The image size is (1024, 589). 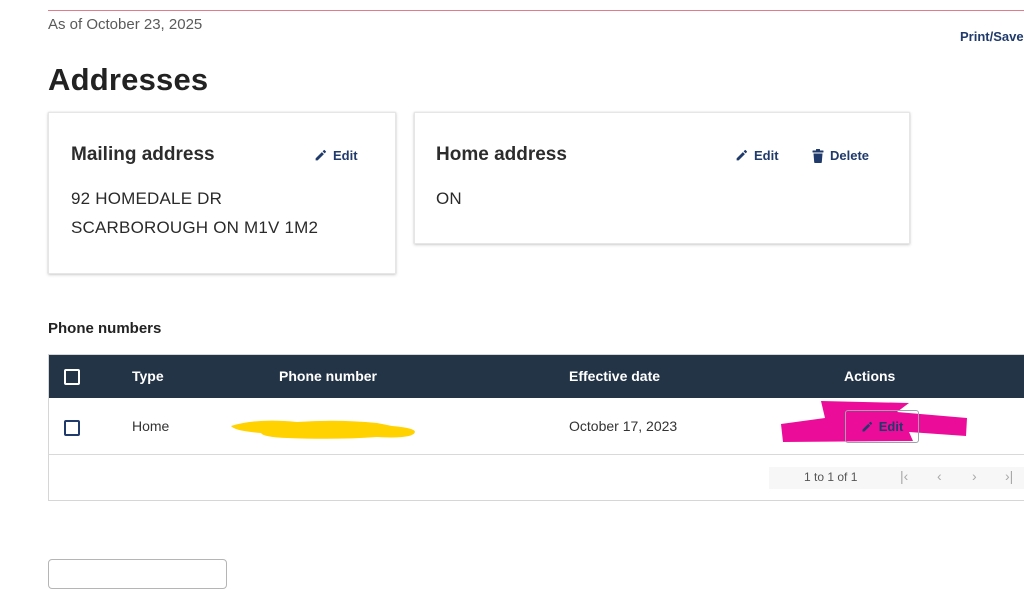 I want to click on mailing-edit-button: Edit, so click(x=336, y=155).